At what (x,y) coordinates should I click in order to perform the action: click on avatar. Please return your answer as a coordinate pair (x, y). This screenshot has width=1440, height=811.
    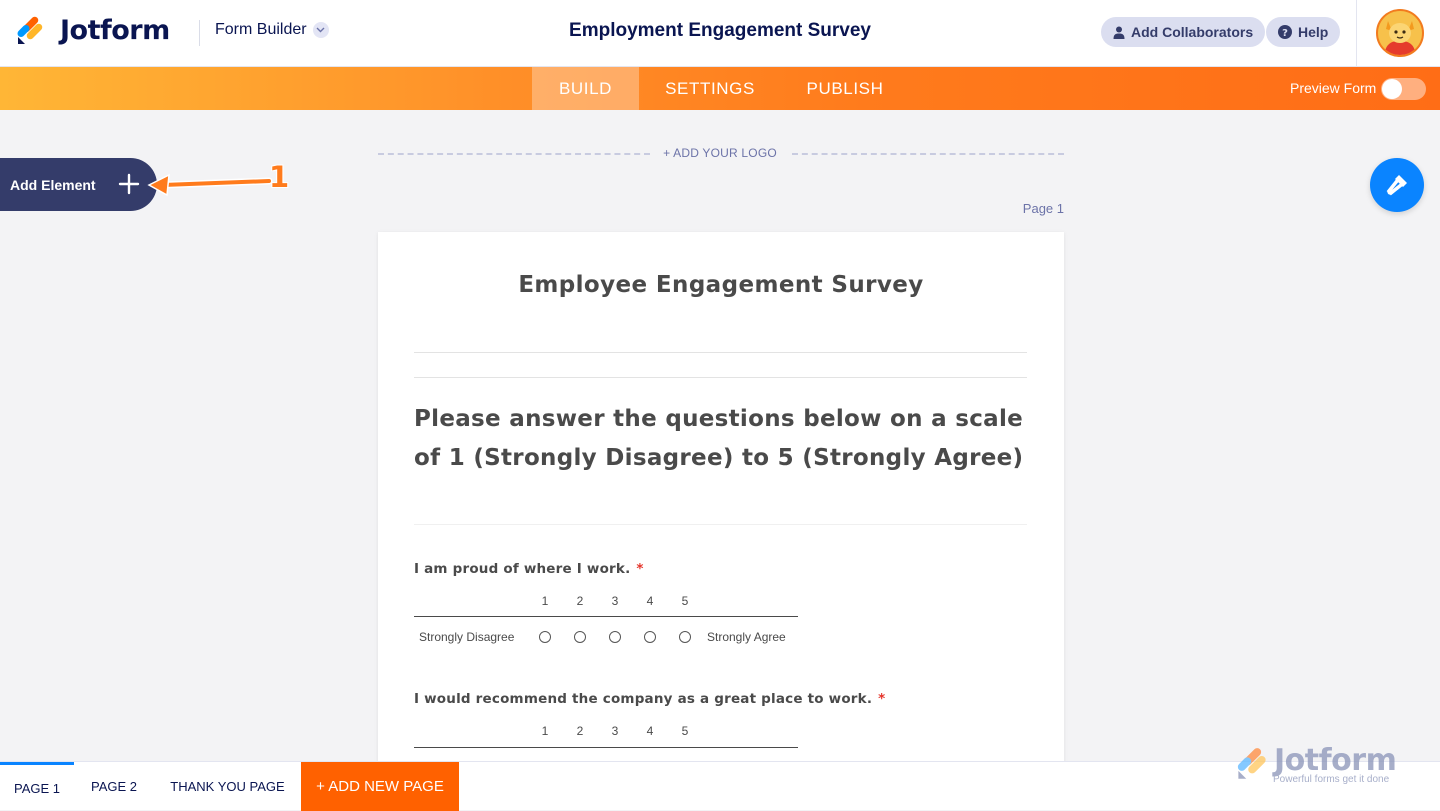
    Looking at the image, I should click on (1400, 33).